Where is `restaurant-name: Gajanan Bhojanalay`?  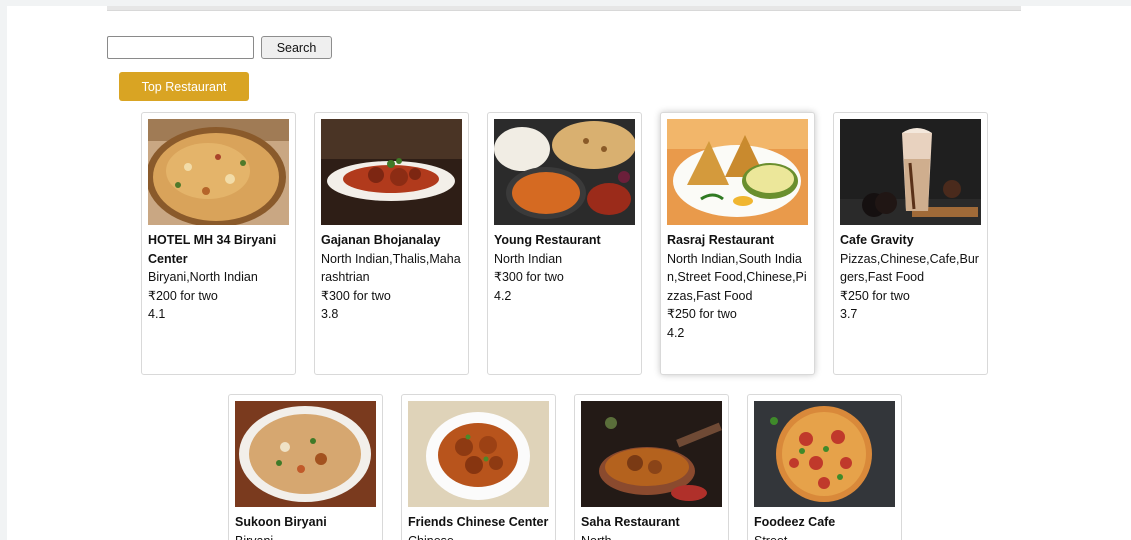 restaurant-name: Gajanan Bhojanalay is located at coordinates (381, 240).